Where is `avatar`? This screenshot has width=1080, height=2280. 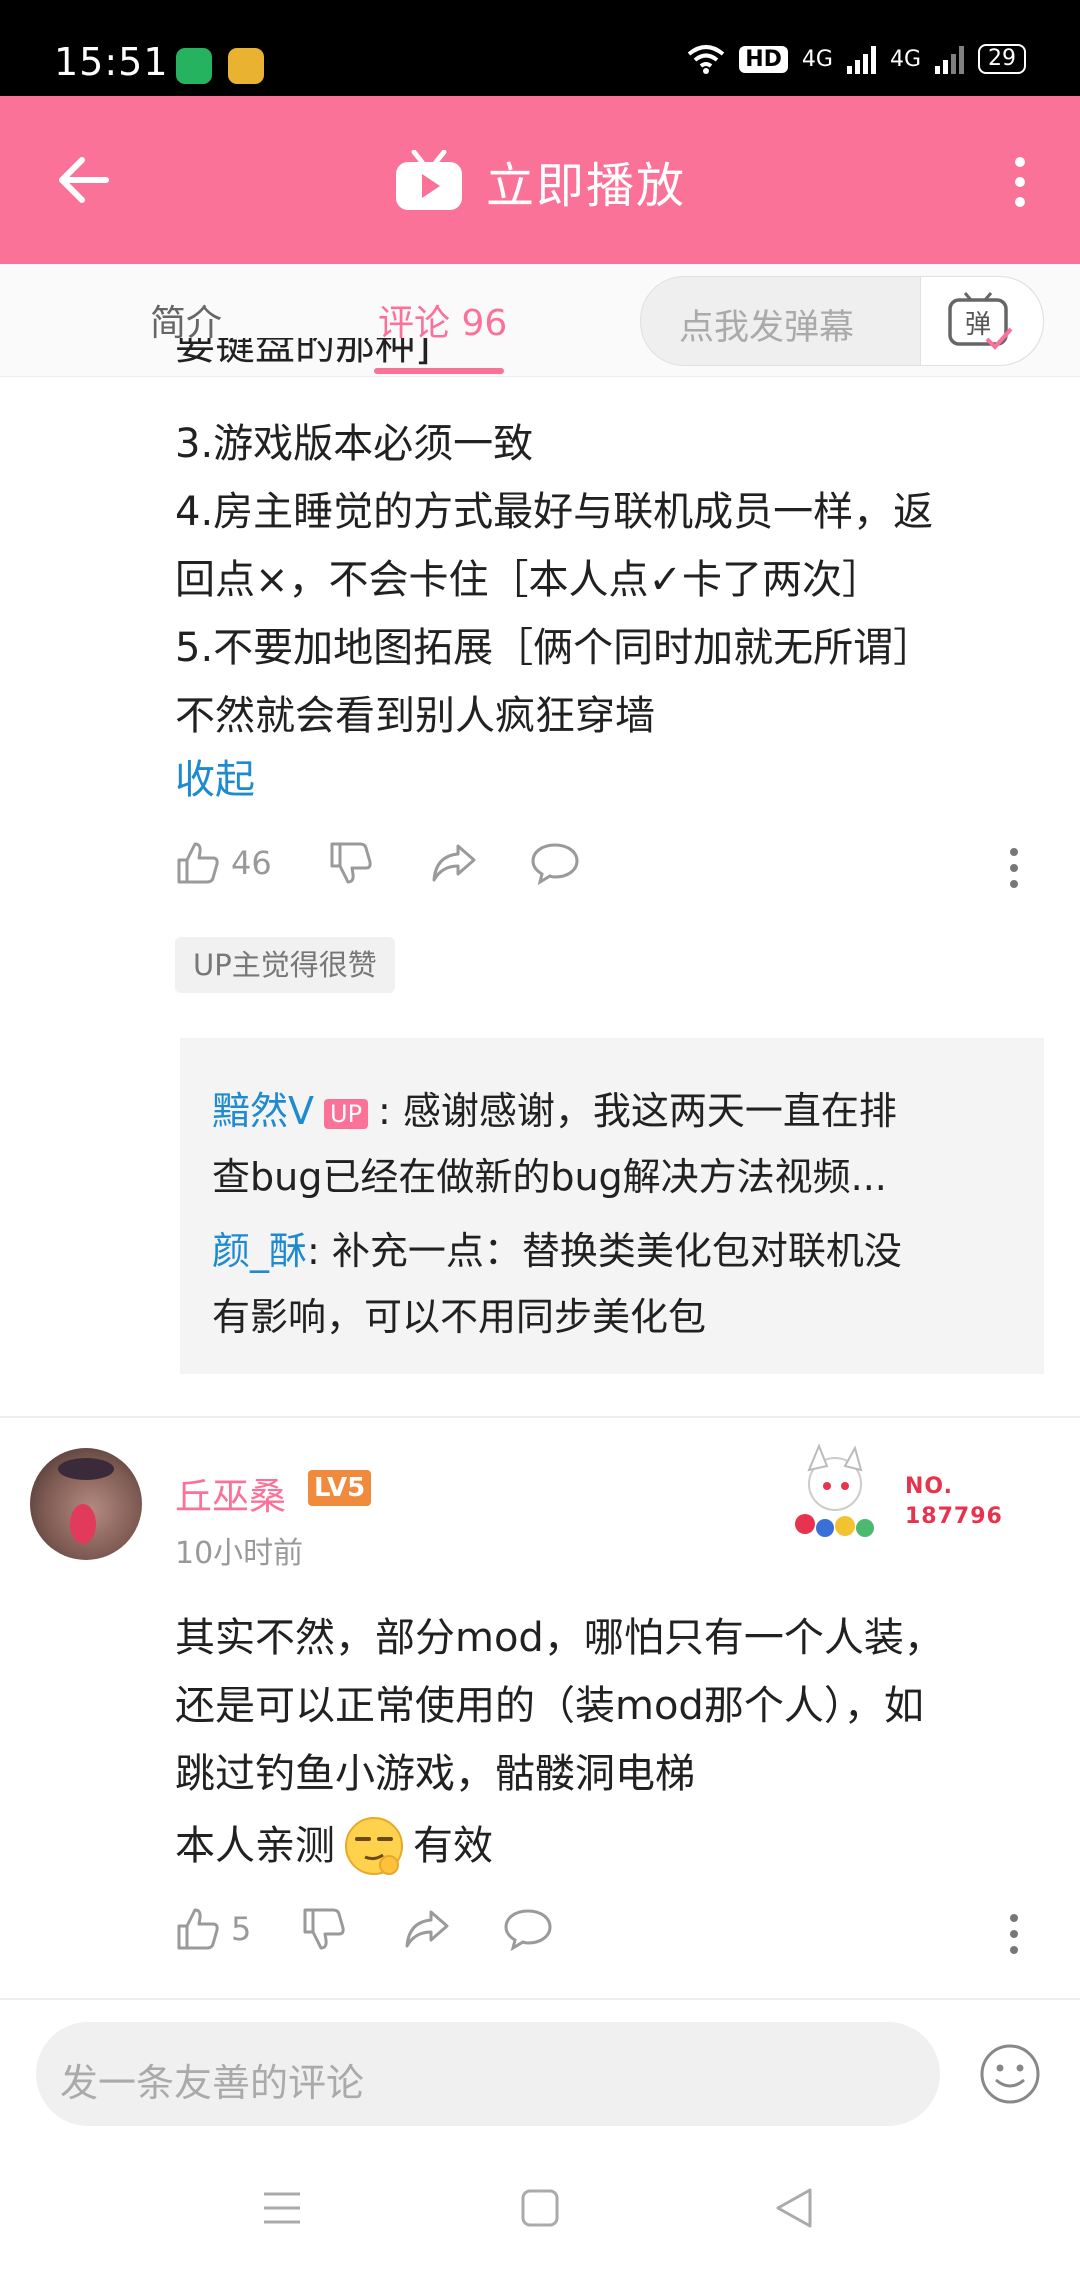
avatar is located at coordinates (86, 1504).